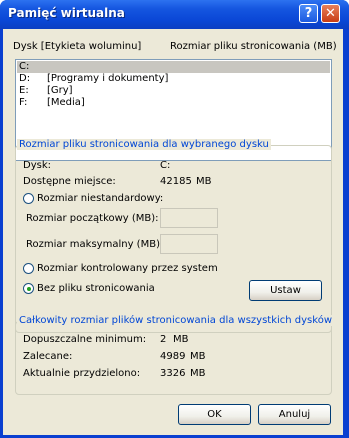 Image resolution: width=349 pixels, height=438 pixels. What do you see at coordinates (174, 14) in the screenshot?
I see `title-bar: Pamięć wirtualna ? ✕` at bounding box center [174, 14].